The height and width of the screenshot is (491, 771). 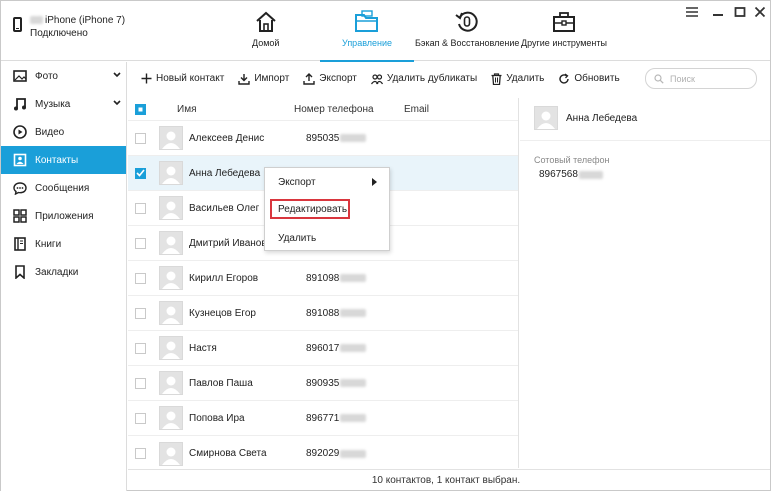 I want to click on import-label: Импорт, so click(x=272, y=78).